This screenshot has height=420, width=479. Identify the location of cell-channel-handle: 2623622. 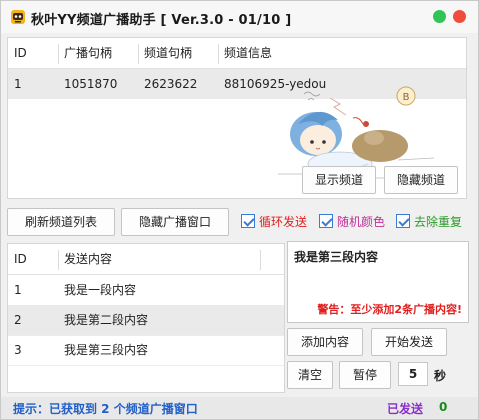
(171, 84).